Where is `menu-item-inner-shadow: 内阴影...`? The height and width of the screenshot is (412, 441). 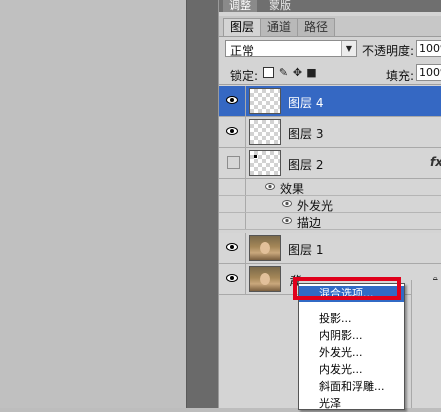 menu-item-inner-shadow: 内阴影... is located at coordinates (351, 336).